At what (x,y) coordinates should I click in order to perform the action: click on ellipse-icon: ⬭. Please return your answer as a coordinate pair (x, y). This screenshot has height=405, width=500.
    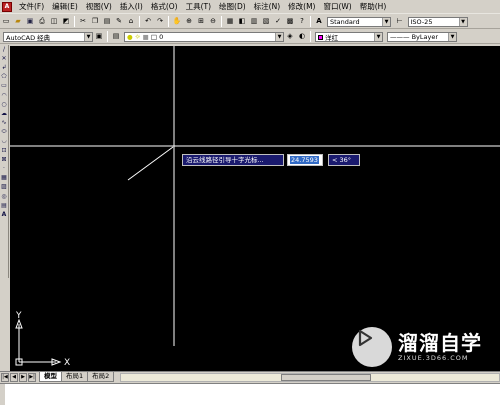
    Looking at the image, I should click on (4, 132).